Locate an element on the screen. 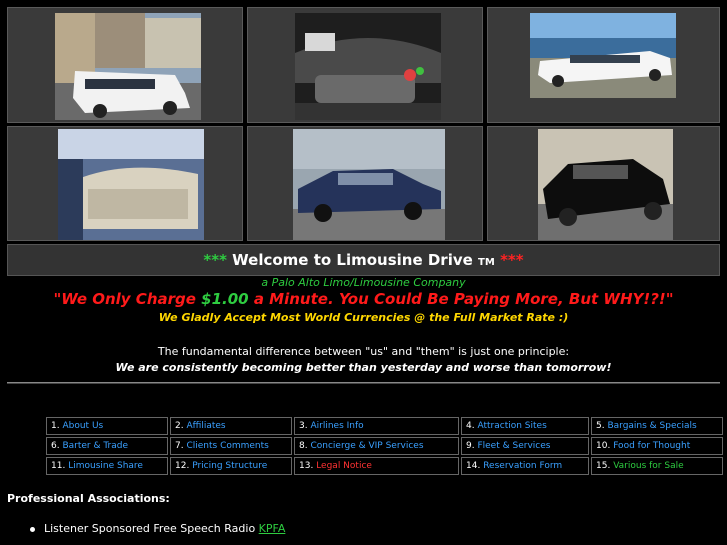 Image resolution: width=727 pixels, height=545 pixels. limo-interior-bar-photo is located at coordinates (368, 66).